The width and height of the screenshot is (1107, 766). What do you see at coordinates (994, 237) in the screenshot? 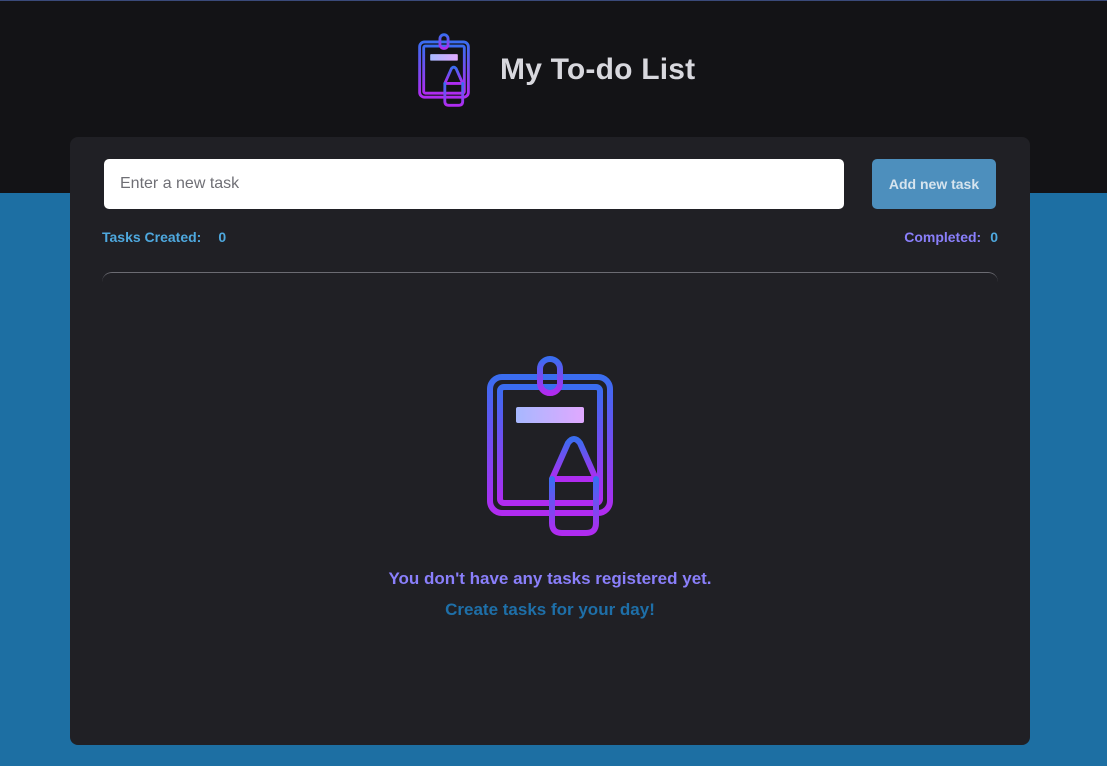
I see `tasks-completed-count: 0` at bounding box center [994, 237].